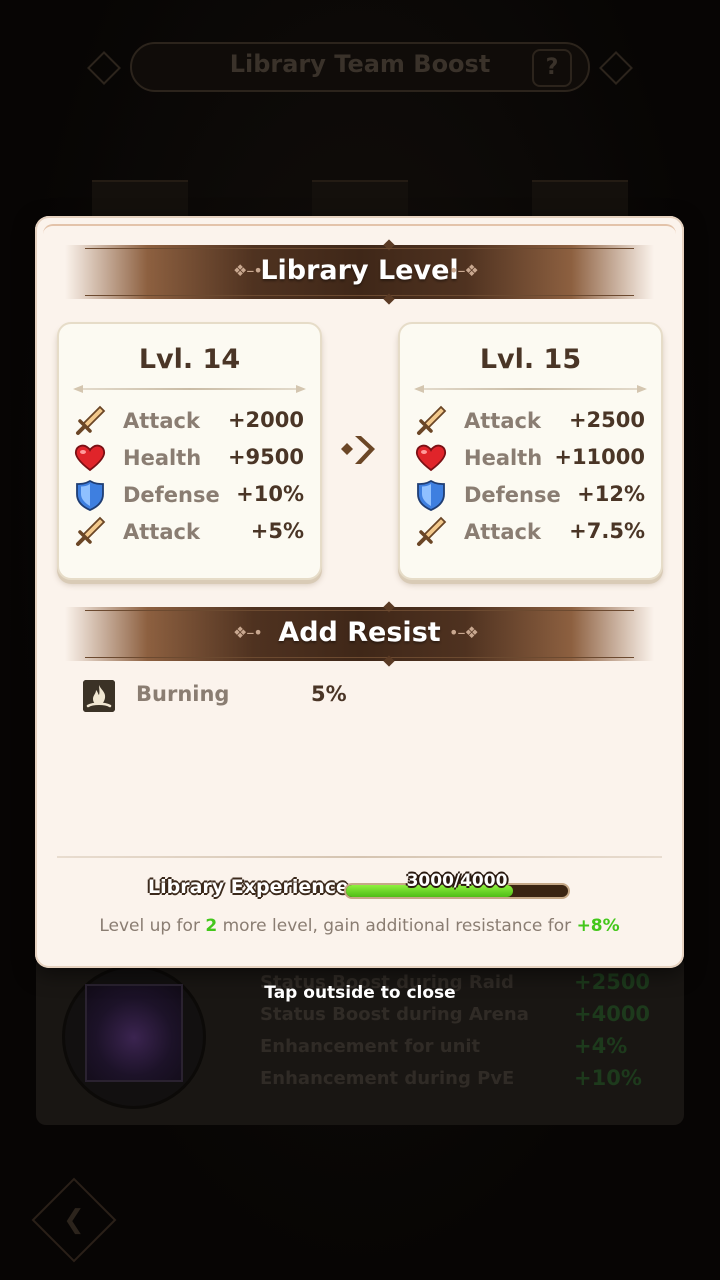 The width and height of the screenshot is (720, 1280). What do you see at coordinates (598, 926) in the screenshot?
I see `level-up-bonus: +8%` at bounding box center [598, 926].